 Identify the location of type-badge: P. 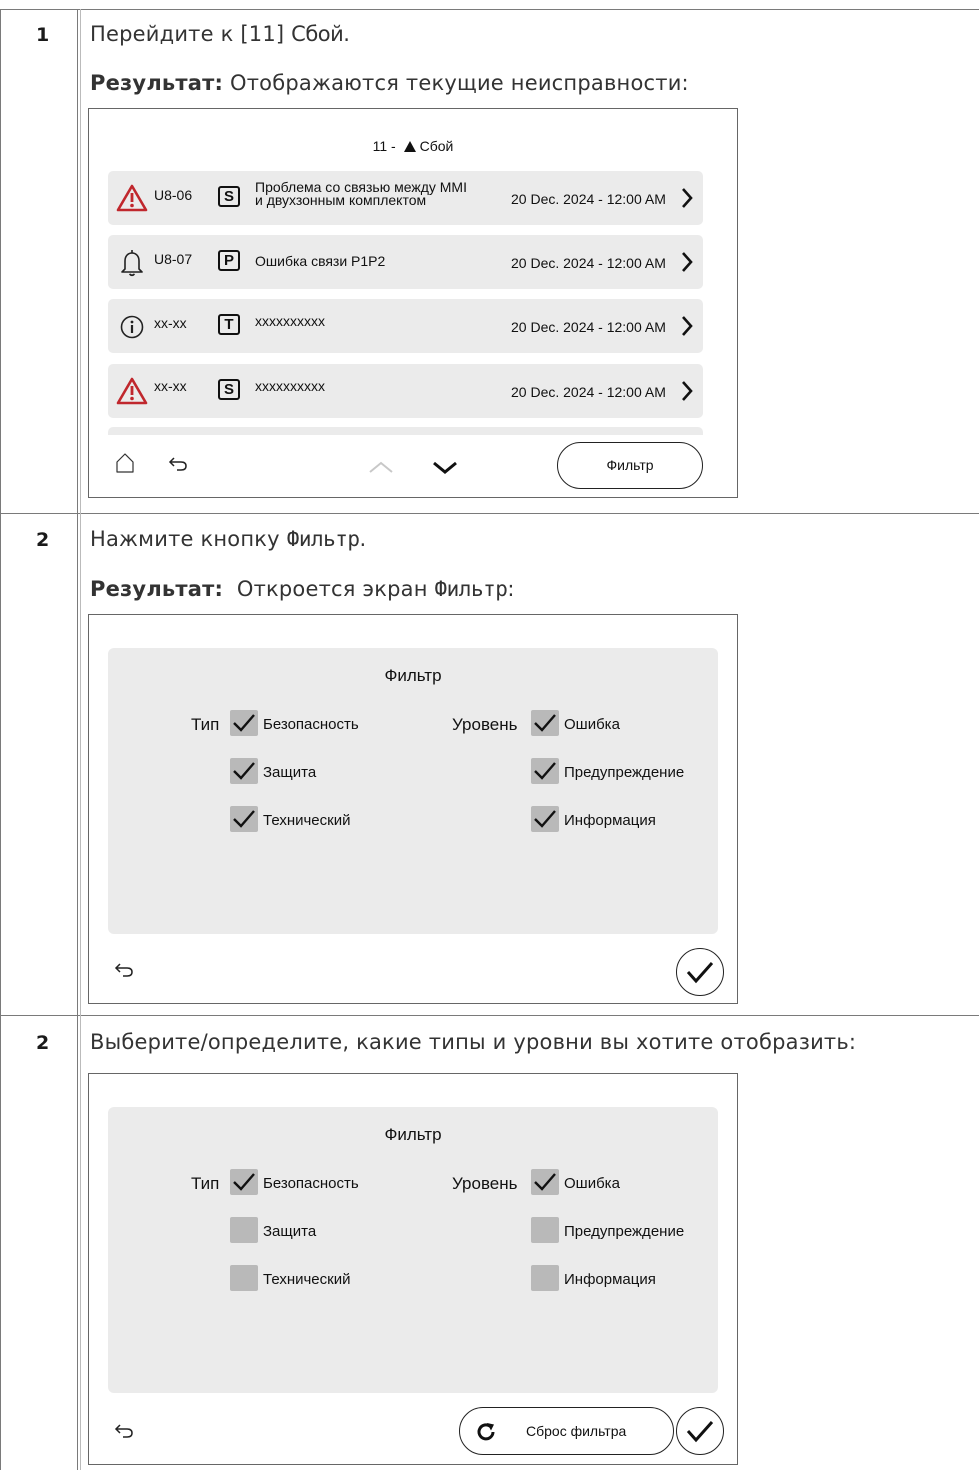
(229, 260).